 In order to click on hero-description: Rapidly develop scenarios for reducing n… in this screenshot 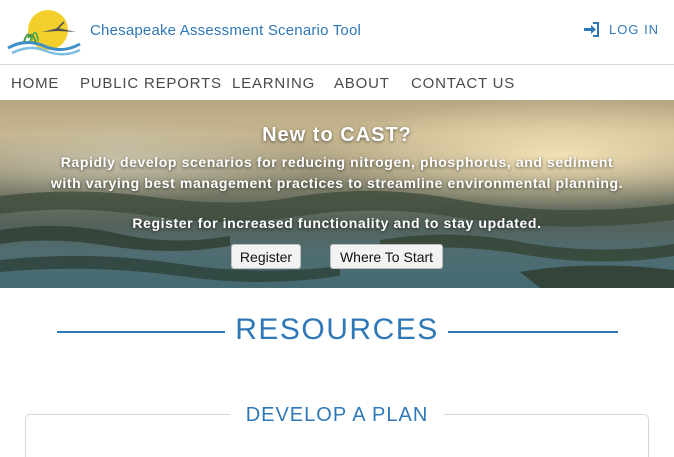, I will do `click(337, 172)`.